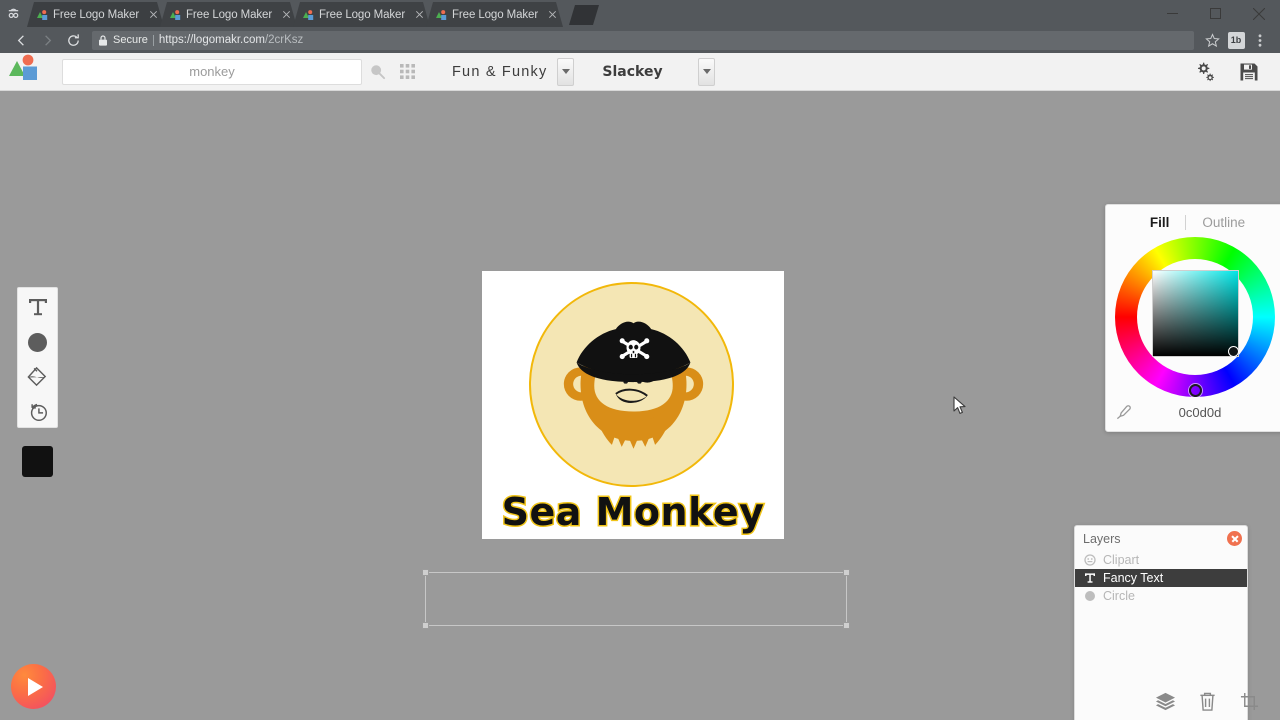 The width and height of the screenshot is (1280, 720). I want to click on window-controls, so click(1215, 13).